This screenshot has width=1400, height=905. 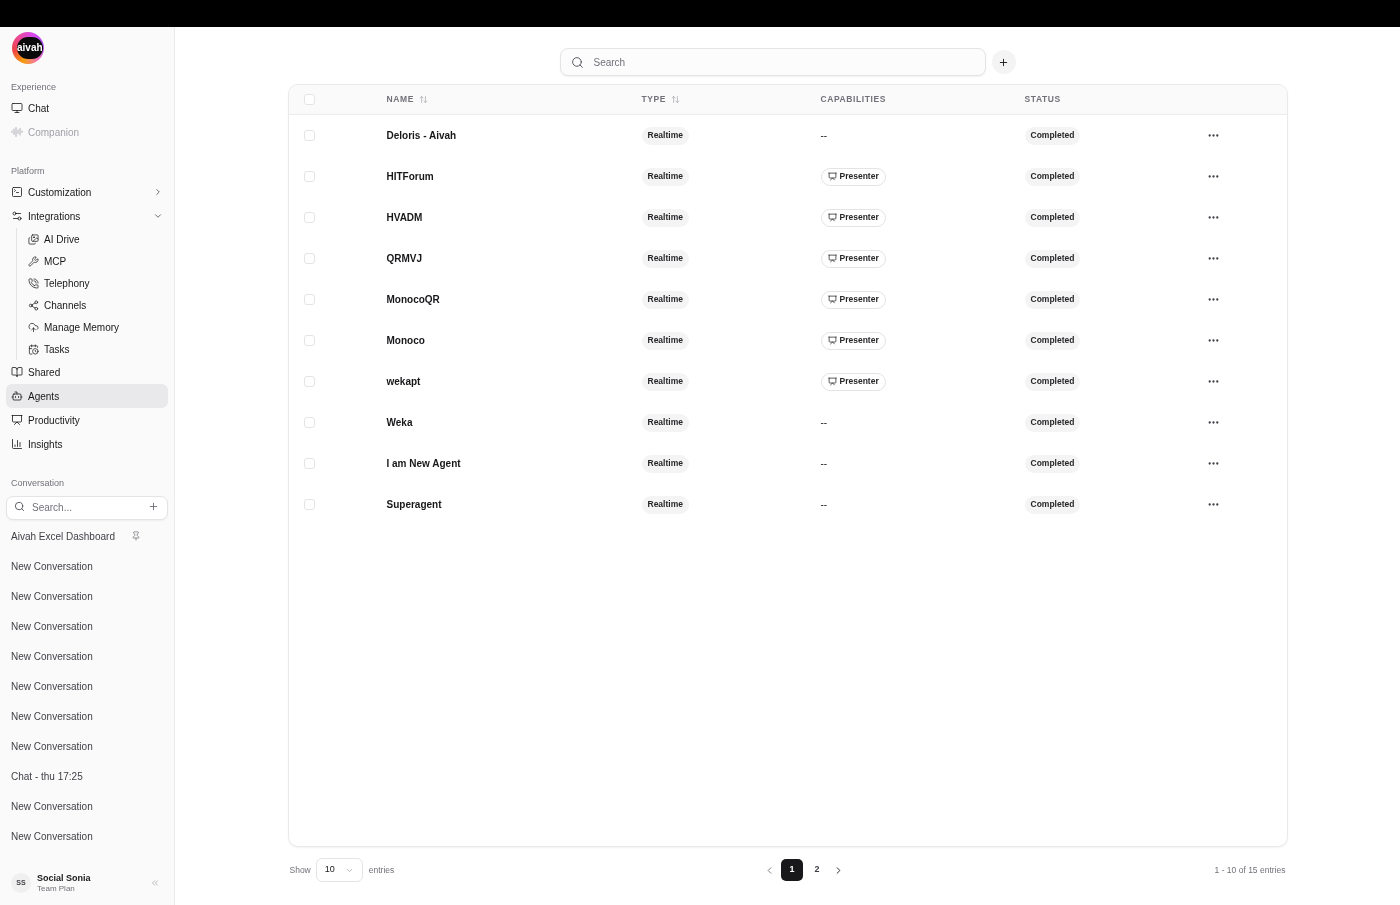 I want to click on chevron-right-icon, so click(x=158, y=192).